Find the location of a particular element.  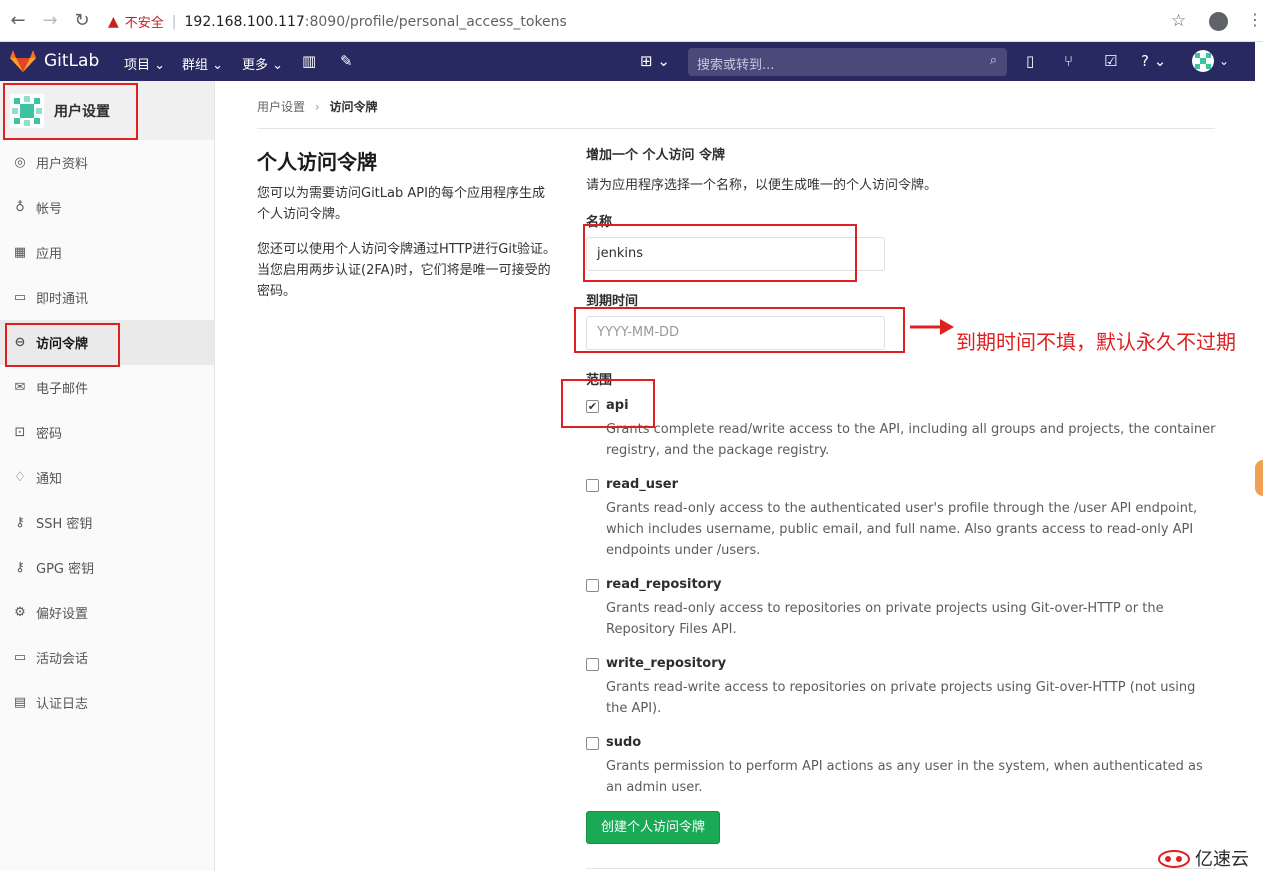

merge-requests-icon: ⑂ is located at coordinates (1068, 61).